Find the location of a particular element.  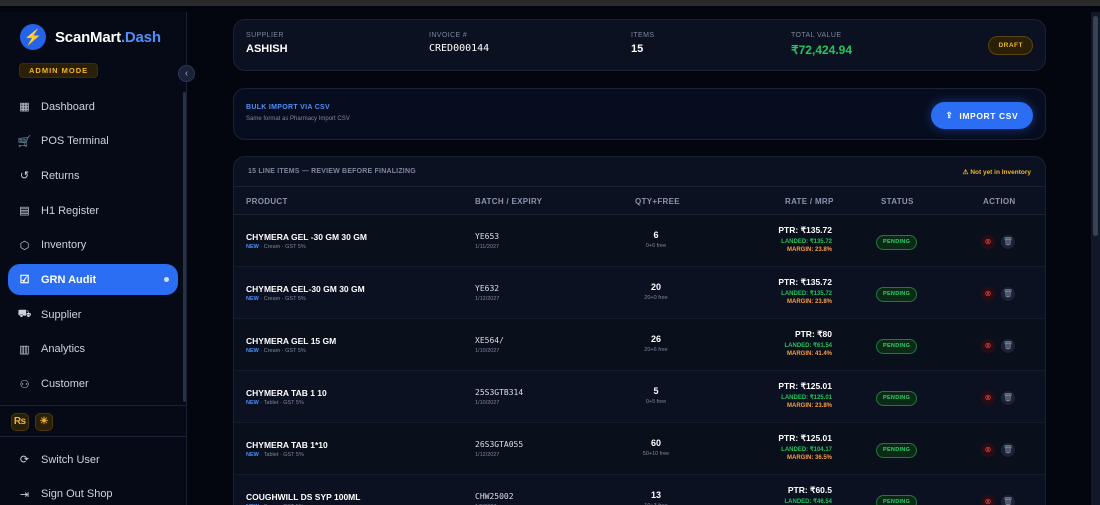

import-title: BULK IMPORT VIA CSV is located at coordinates (288, 107).